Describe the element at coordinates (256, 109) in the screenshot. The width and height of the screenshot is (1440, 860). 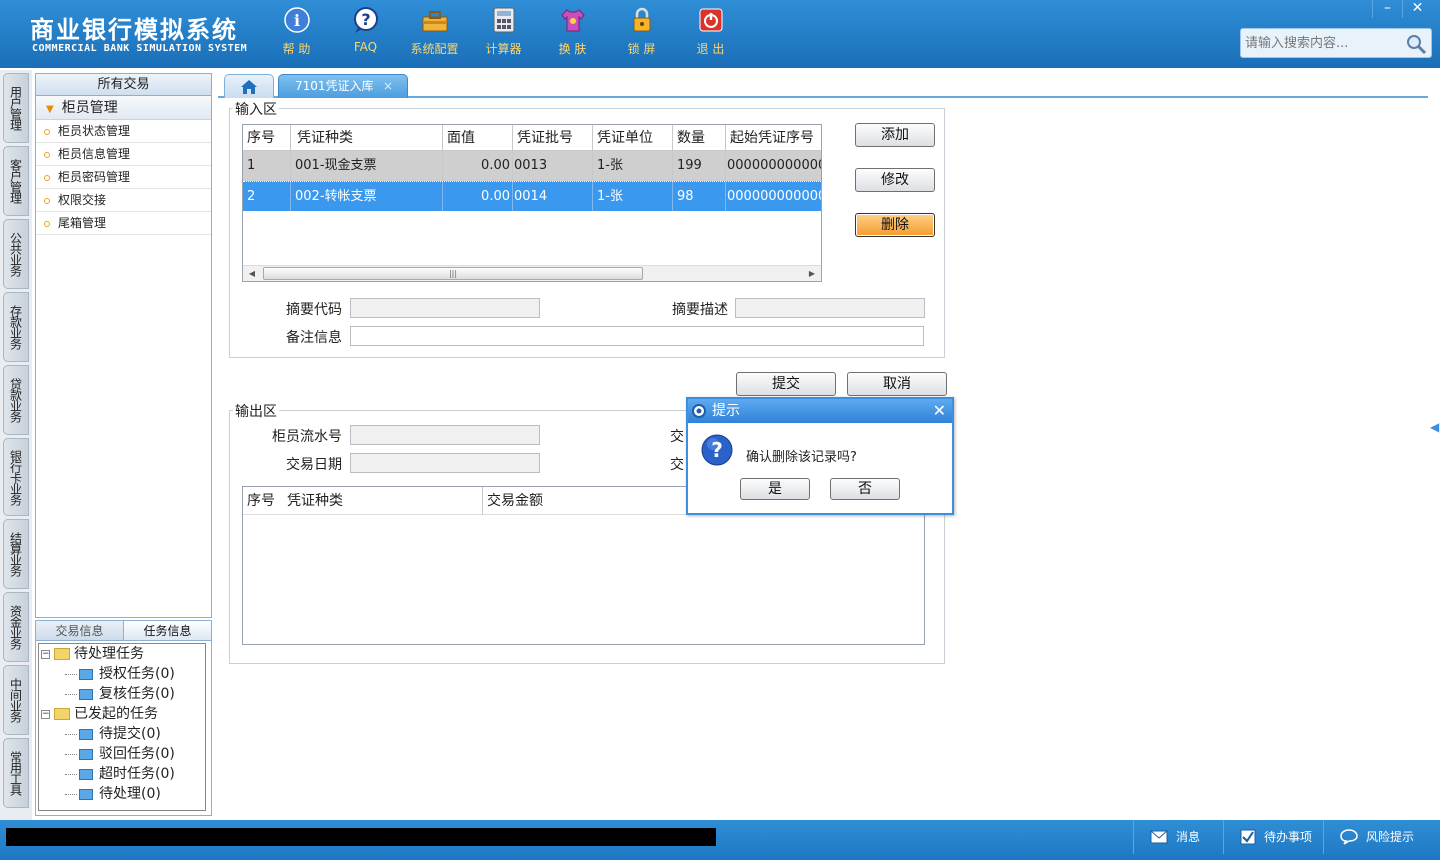
I see `input-area-title: 输入区` at that location.